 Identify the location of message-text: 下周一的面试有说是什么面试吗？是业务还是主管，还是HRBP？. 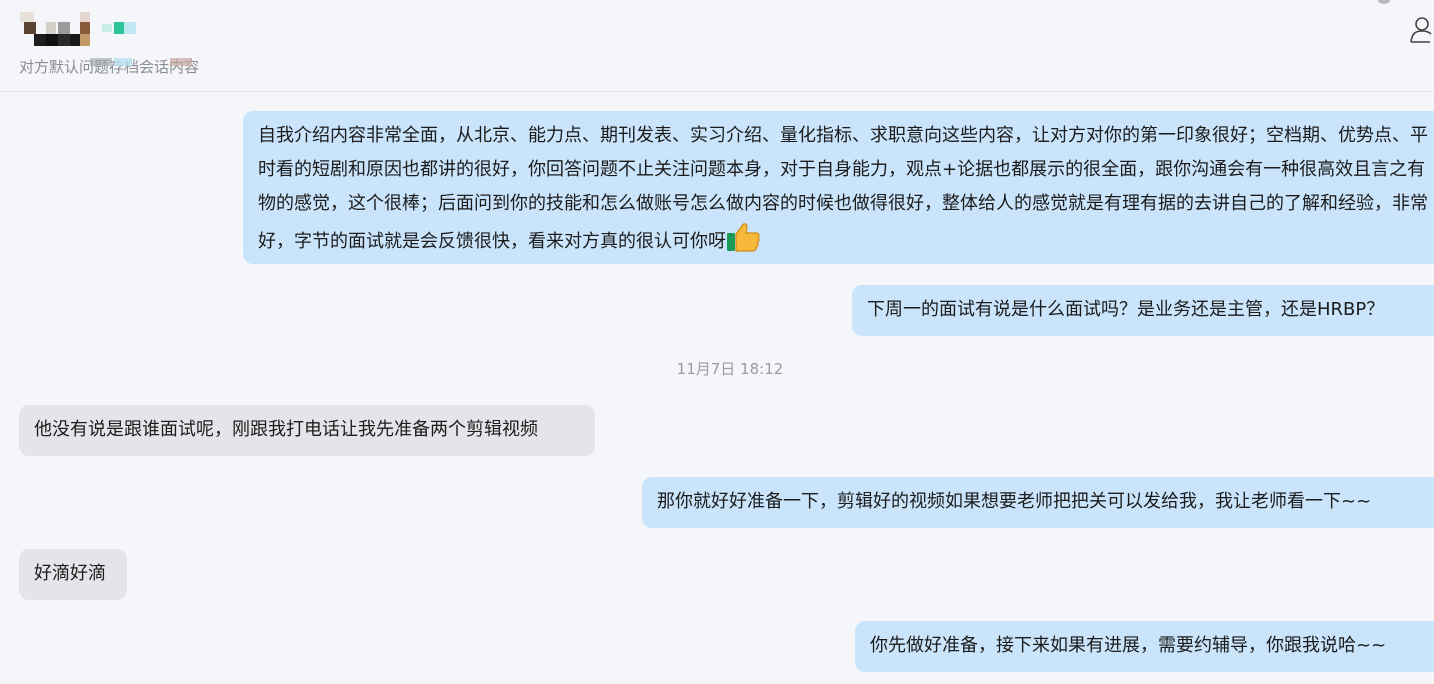
(1126, 309).